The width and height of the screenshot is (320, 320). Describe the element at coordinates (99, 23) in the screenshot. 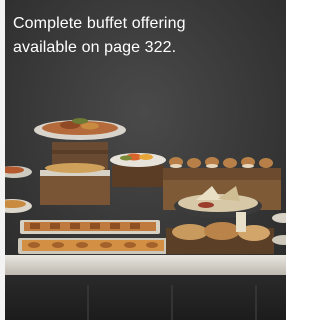

I see `caption-line-1: Complete buffet offering` at that location.